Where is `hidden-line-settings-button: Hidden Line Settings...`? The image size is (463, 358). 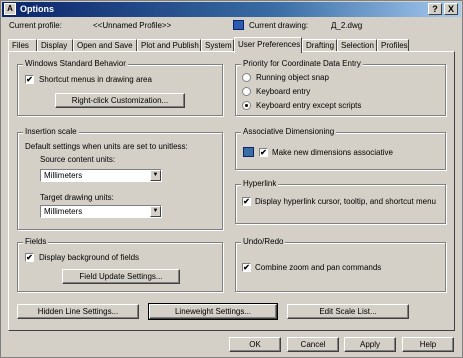 hidden-line-settings-button: Hidden Line Settings... is located at coordinates (78, 311).